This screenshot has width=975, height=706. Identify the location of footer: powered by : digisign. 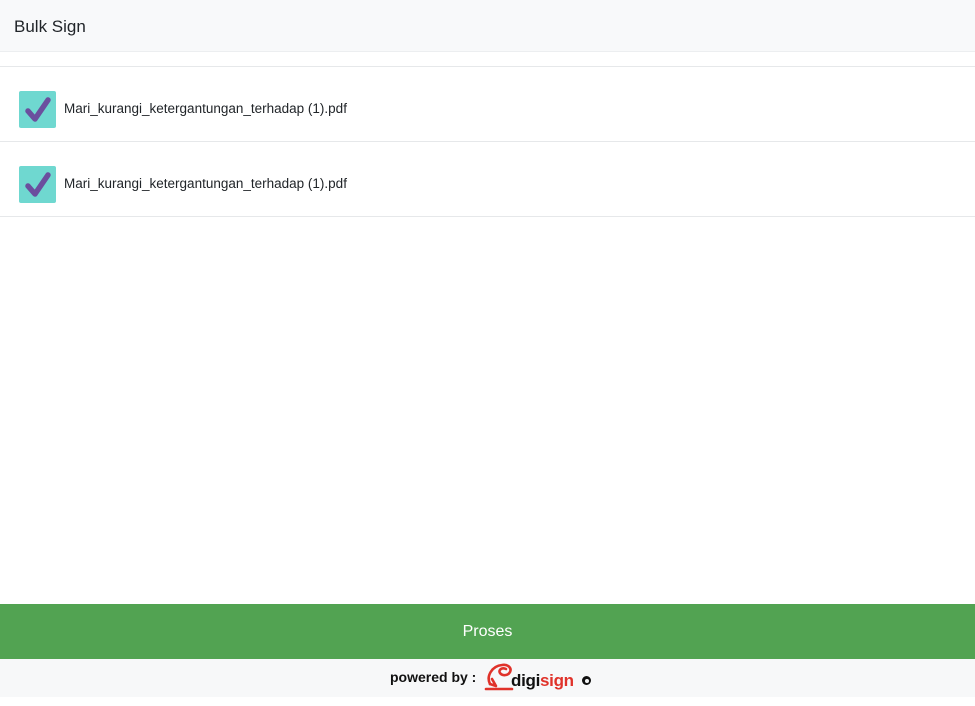
(487, 678).